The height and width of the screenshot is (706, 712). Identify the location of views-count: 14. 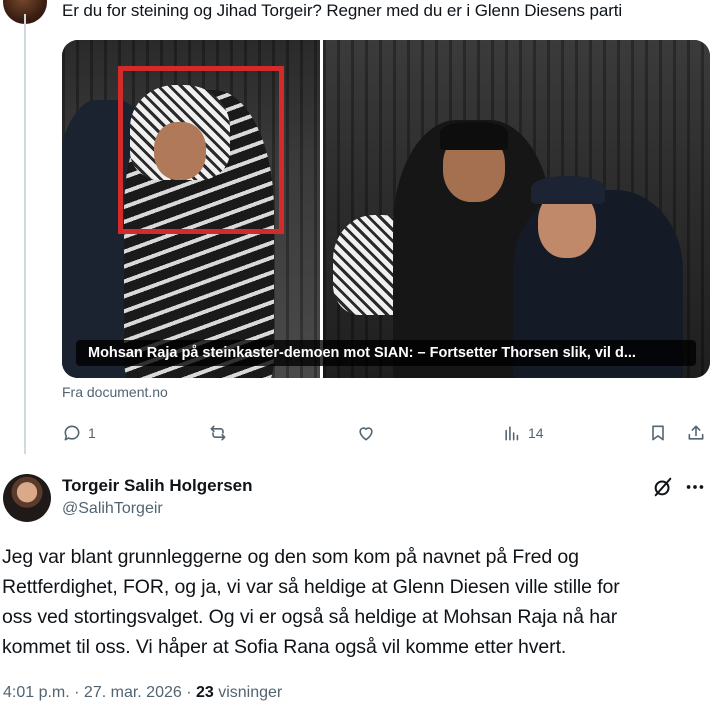
(536, 433).